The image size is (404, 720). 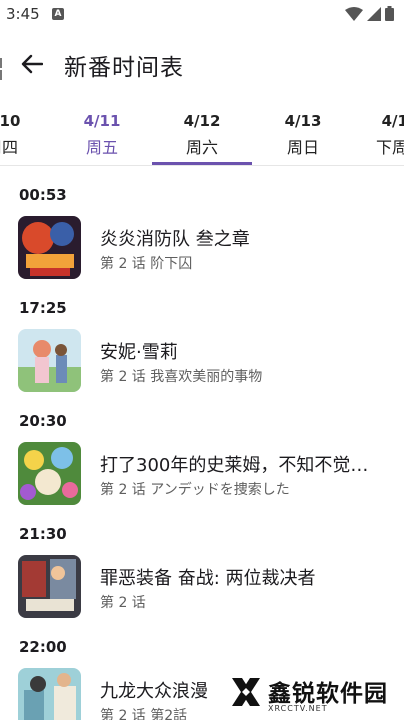 I want to click on slot-time: 17:25, so click(x=43, y=308).